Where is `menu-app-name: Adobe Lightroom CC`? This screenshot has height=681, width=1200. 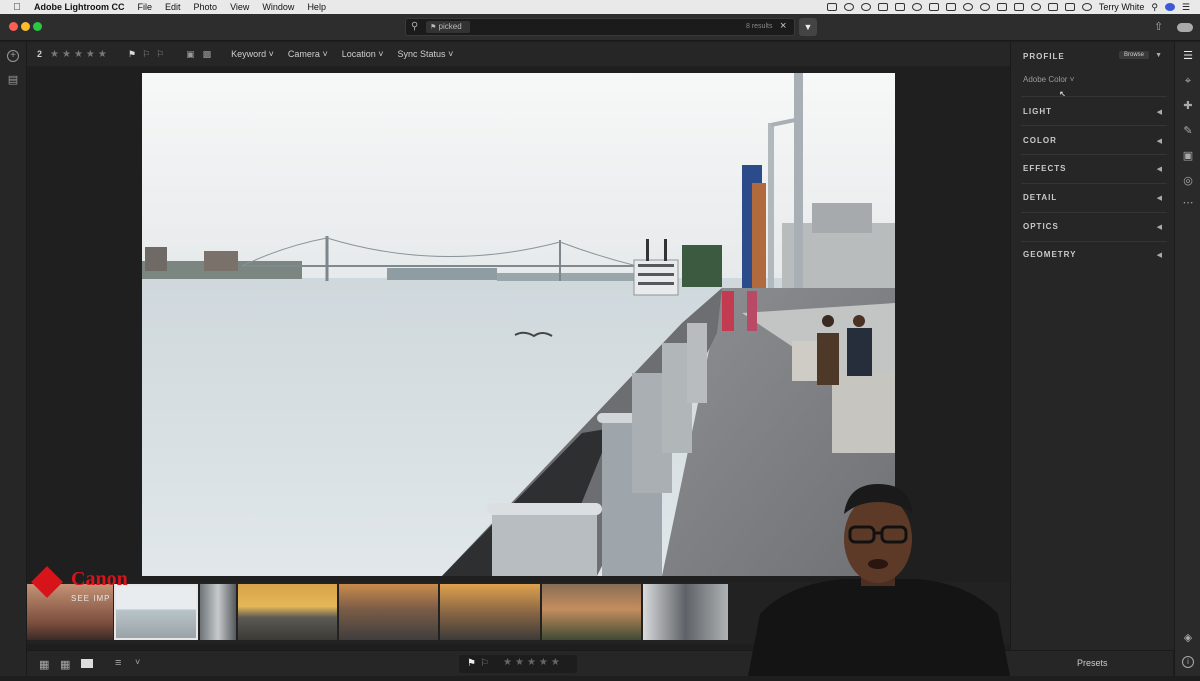 menu-app-name: Adobe Lightroom CC is located at coordinates (79, 7).